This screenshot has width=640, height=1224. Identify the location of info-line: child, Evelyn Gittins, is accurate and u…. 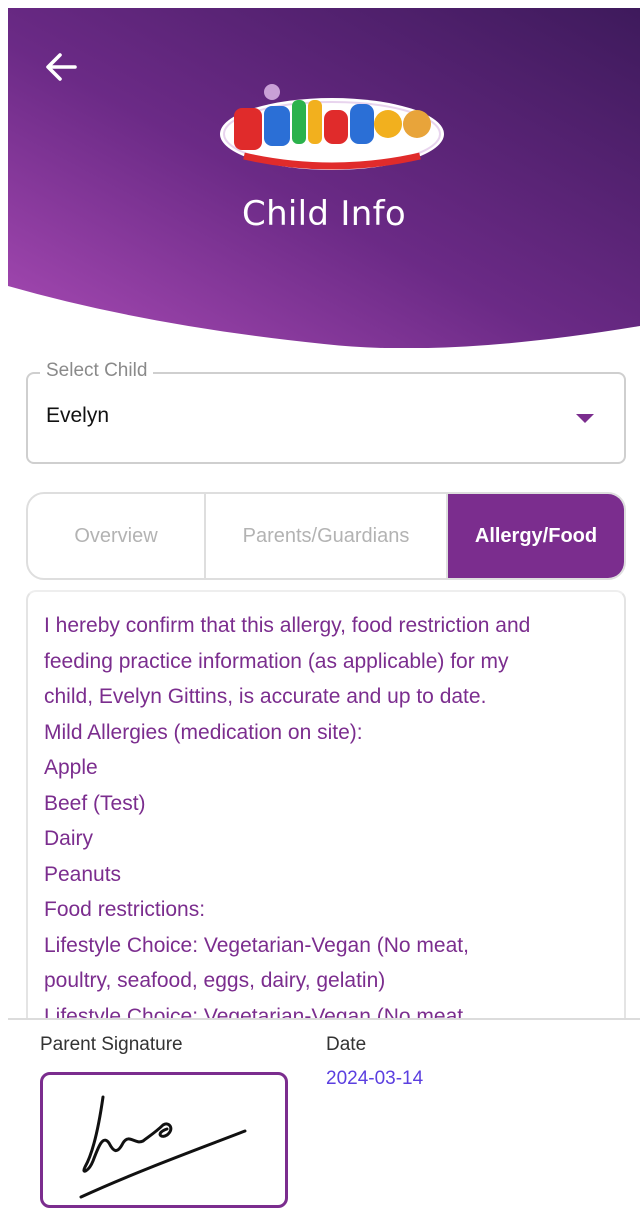
(265, 696).